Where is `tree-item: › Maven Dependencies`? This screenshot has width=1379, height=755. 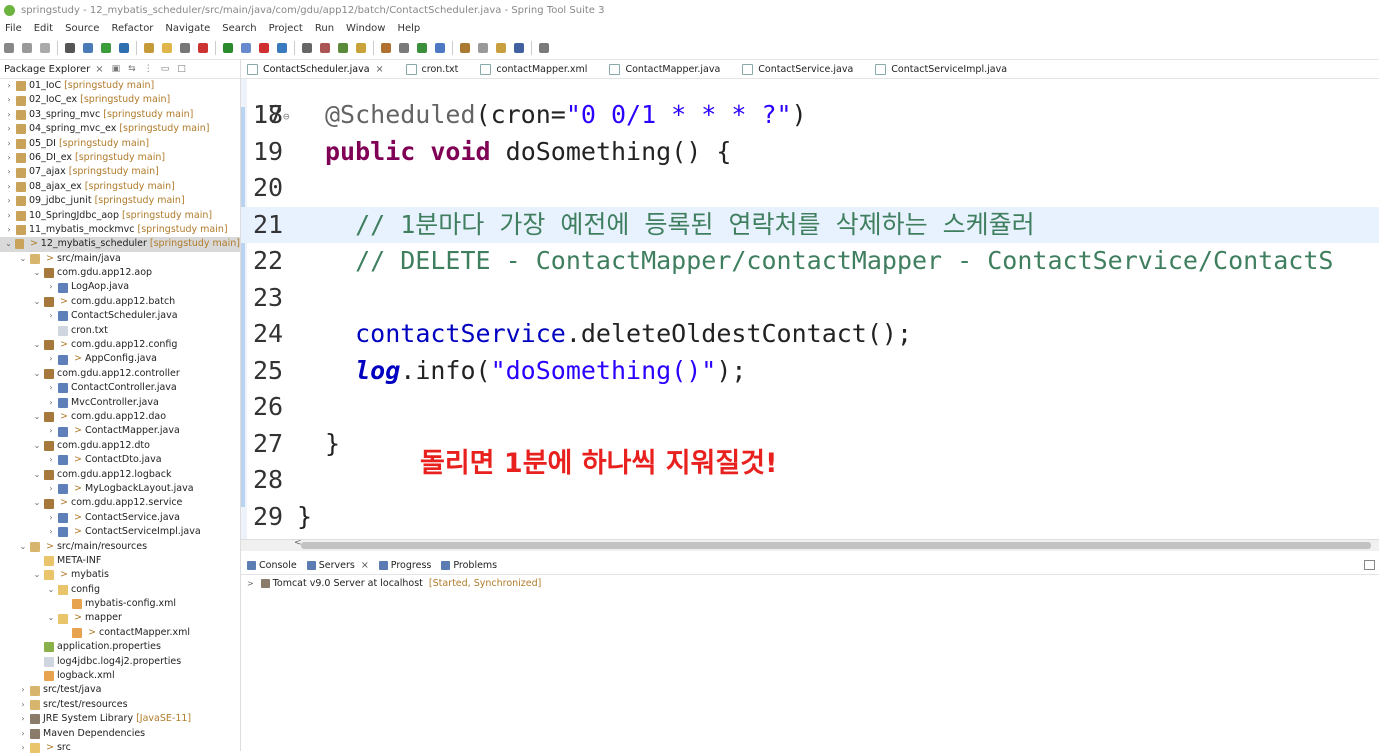
tree-item: › Maven Dependencies is located at coordinates (120, 734).